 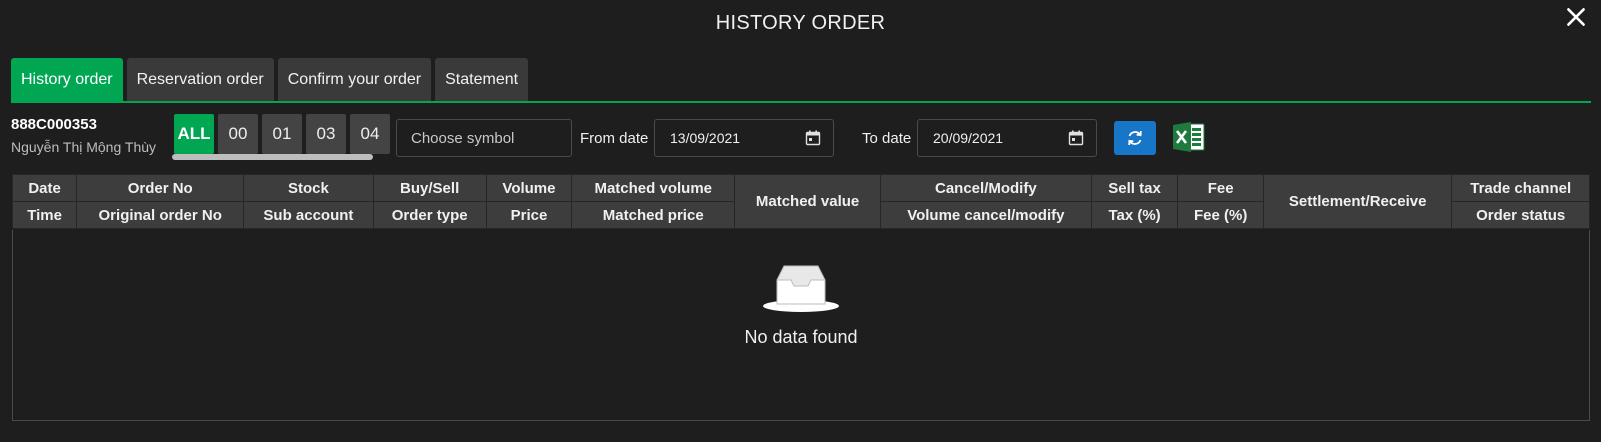 I want to click on to-date-value: 20/09/2021, so click(x=968, y=138).